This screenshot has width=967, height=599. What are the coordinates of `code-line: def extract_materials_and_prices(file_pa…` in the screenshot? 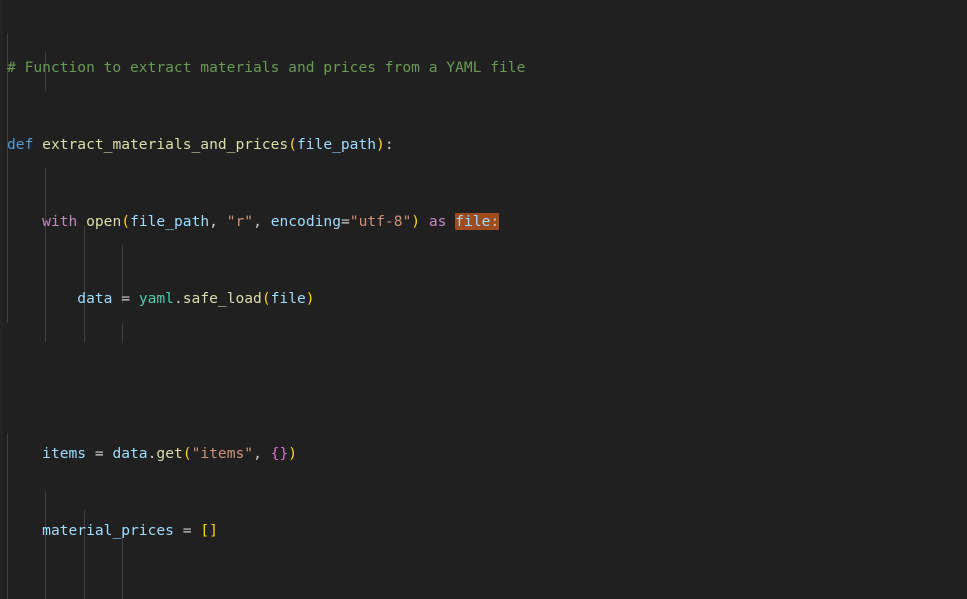 It's located at (483, 144).